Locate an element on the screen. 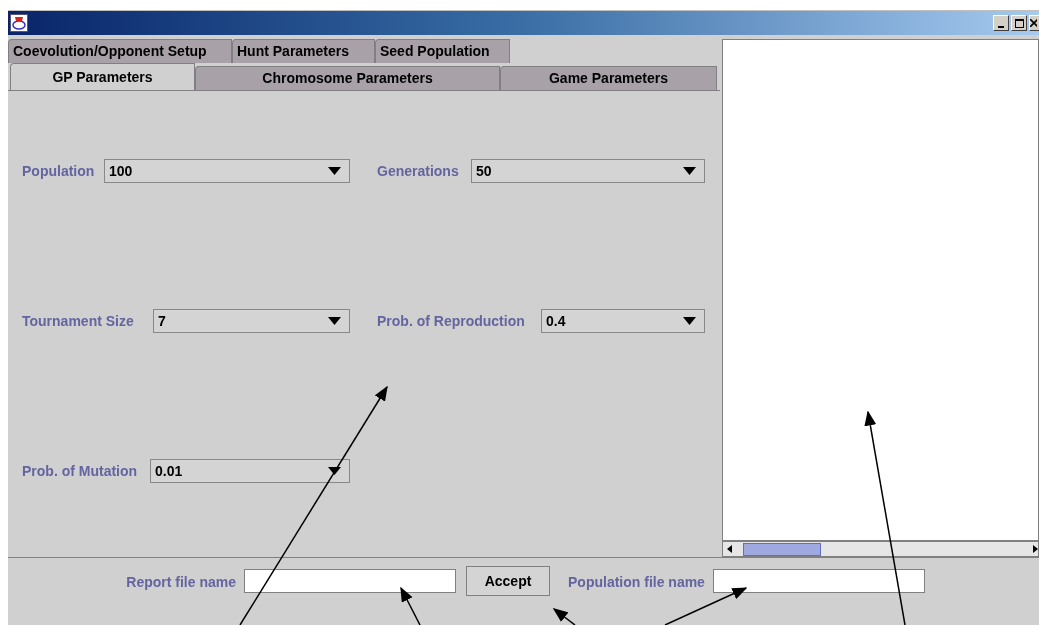  maximize-icon is located at coordinates (1019, 23).